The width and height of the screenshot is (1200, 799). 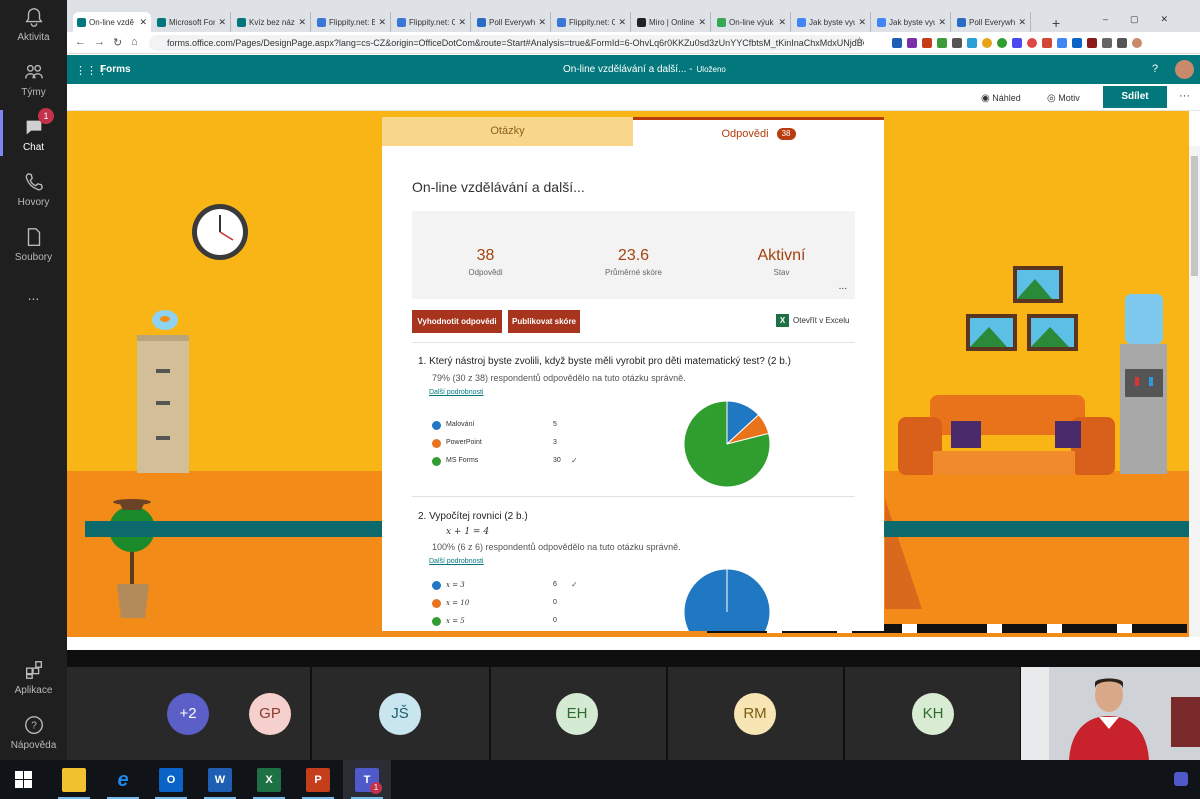 I want to click on browser-tab: On-line výuk ✕, so click(x=752, y=22).